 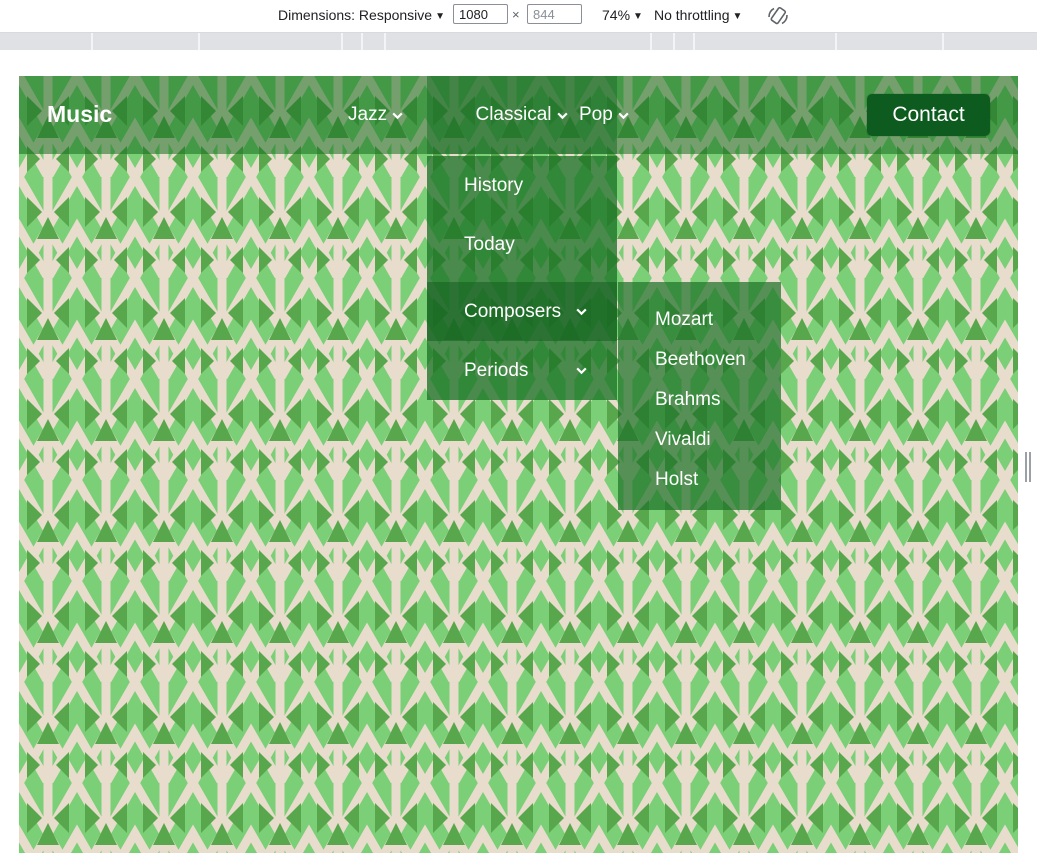 I want to click on submenu-item-vivaldi: Vivaldi, so click(x=683, y=440).